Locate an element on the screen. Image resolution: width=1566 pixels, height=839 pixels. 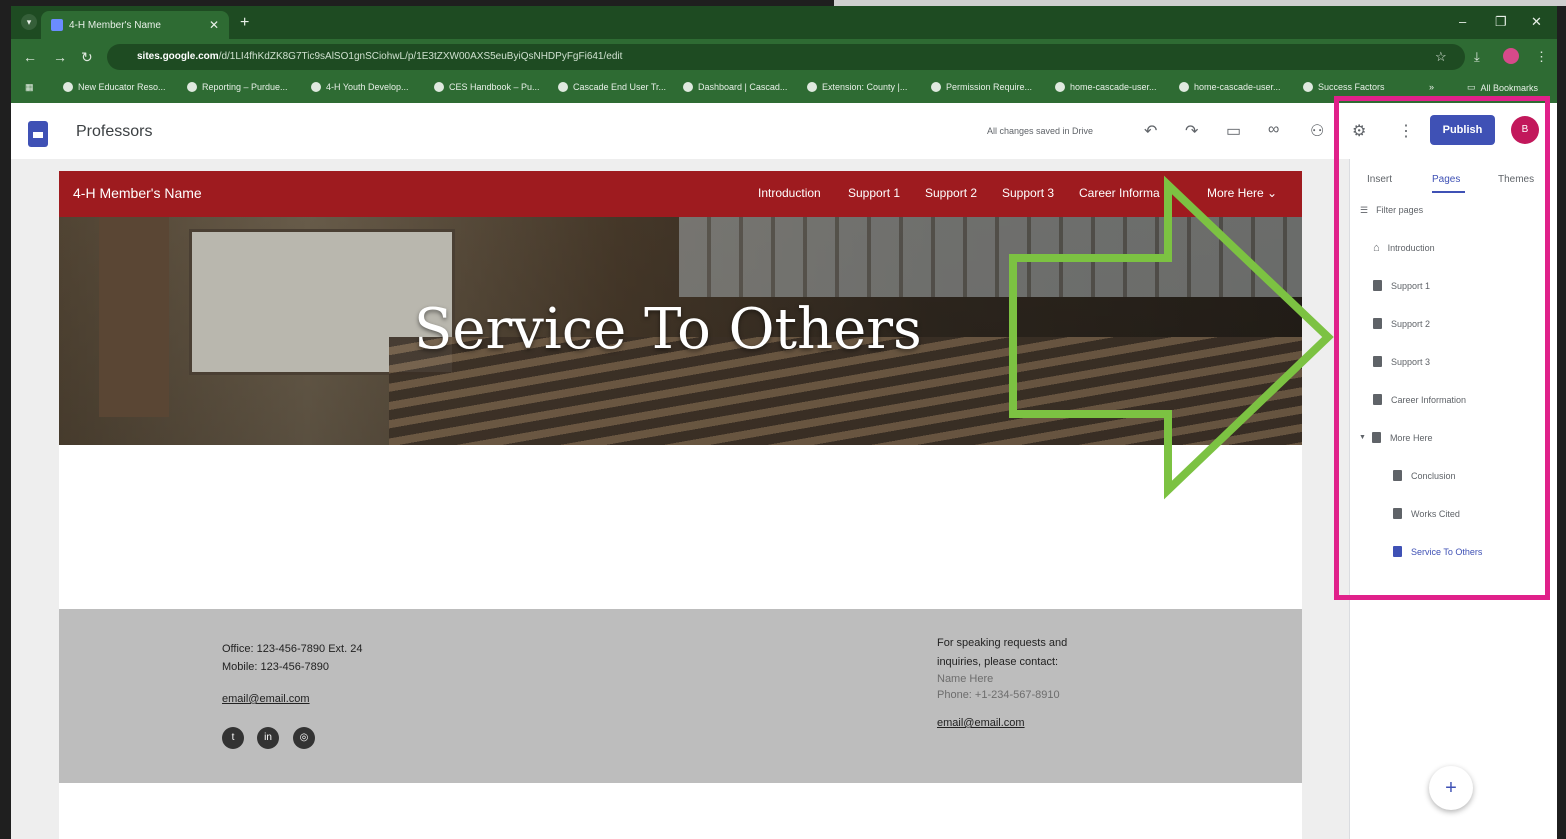
folder-icon: ▭ is located at coordinates (1471, 87).